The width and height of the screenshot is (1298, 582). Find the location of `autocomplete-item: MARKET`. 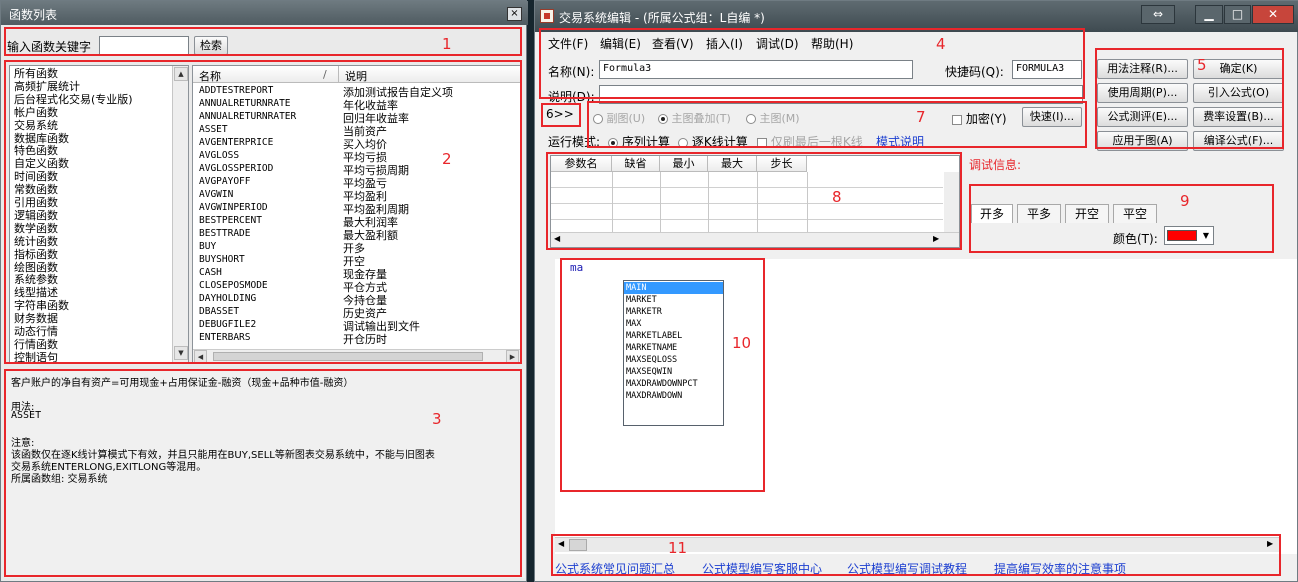

autocomplete-item: MARKET is located at coordinates (641, 300).